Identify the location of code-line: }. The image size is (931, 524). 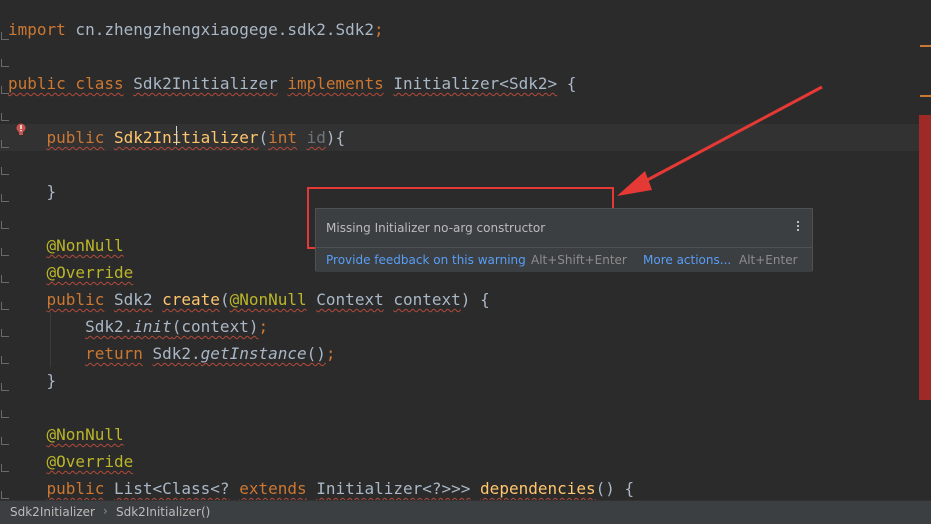
(460, 380).